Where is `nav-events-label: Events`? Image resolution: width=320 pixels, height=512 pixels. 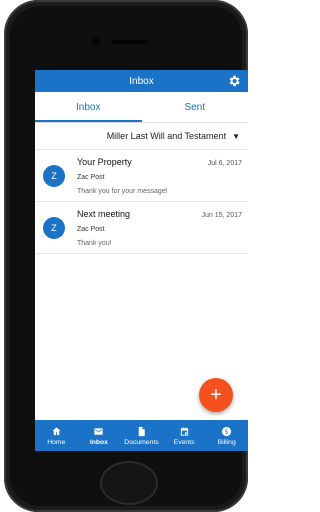
nav-events-label: Events is located at coordinates (184, 442).